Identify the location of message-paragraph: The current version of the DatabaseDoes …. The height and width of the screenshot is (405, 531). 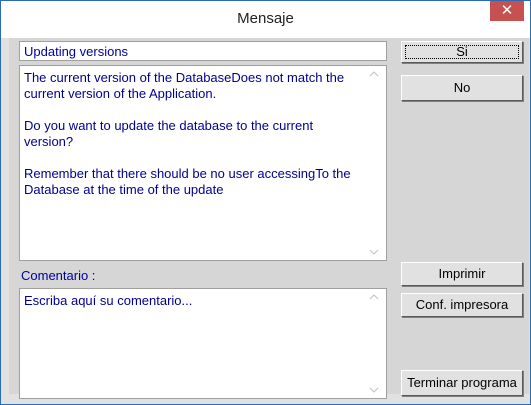
(184, 85).